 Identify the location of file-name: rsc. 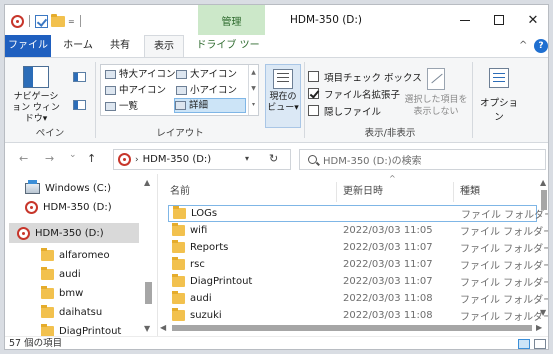
(197, 264).